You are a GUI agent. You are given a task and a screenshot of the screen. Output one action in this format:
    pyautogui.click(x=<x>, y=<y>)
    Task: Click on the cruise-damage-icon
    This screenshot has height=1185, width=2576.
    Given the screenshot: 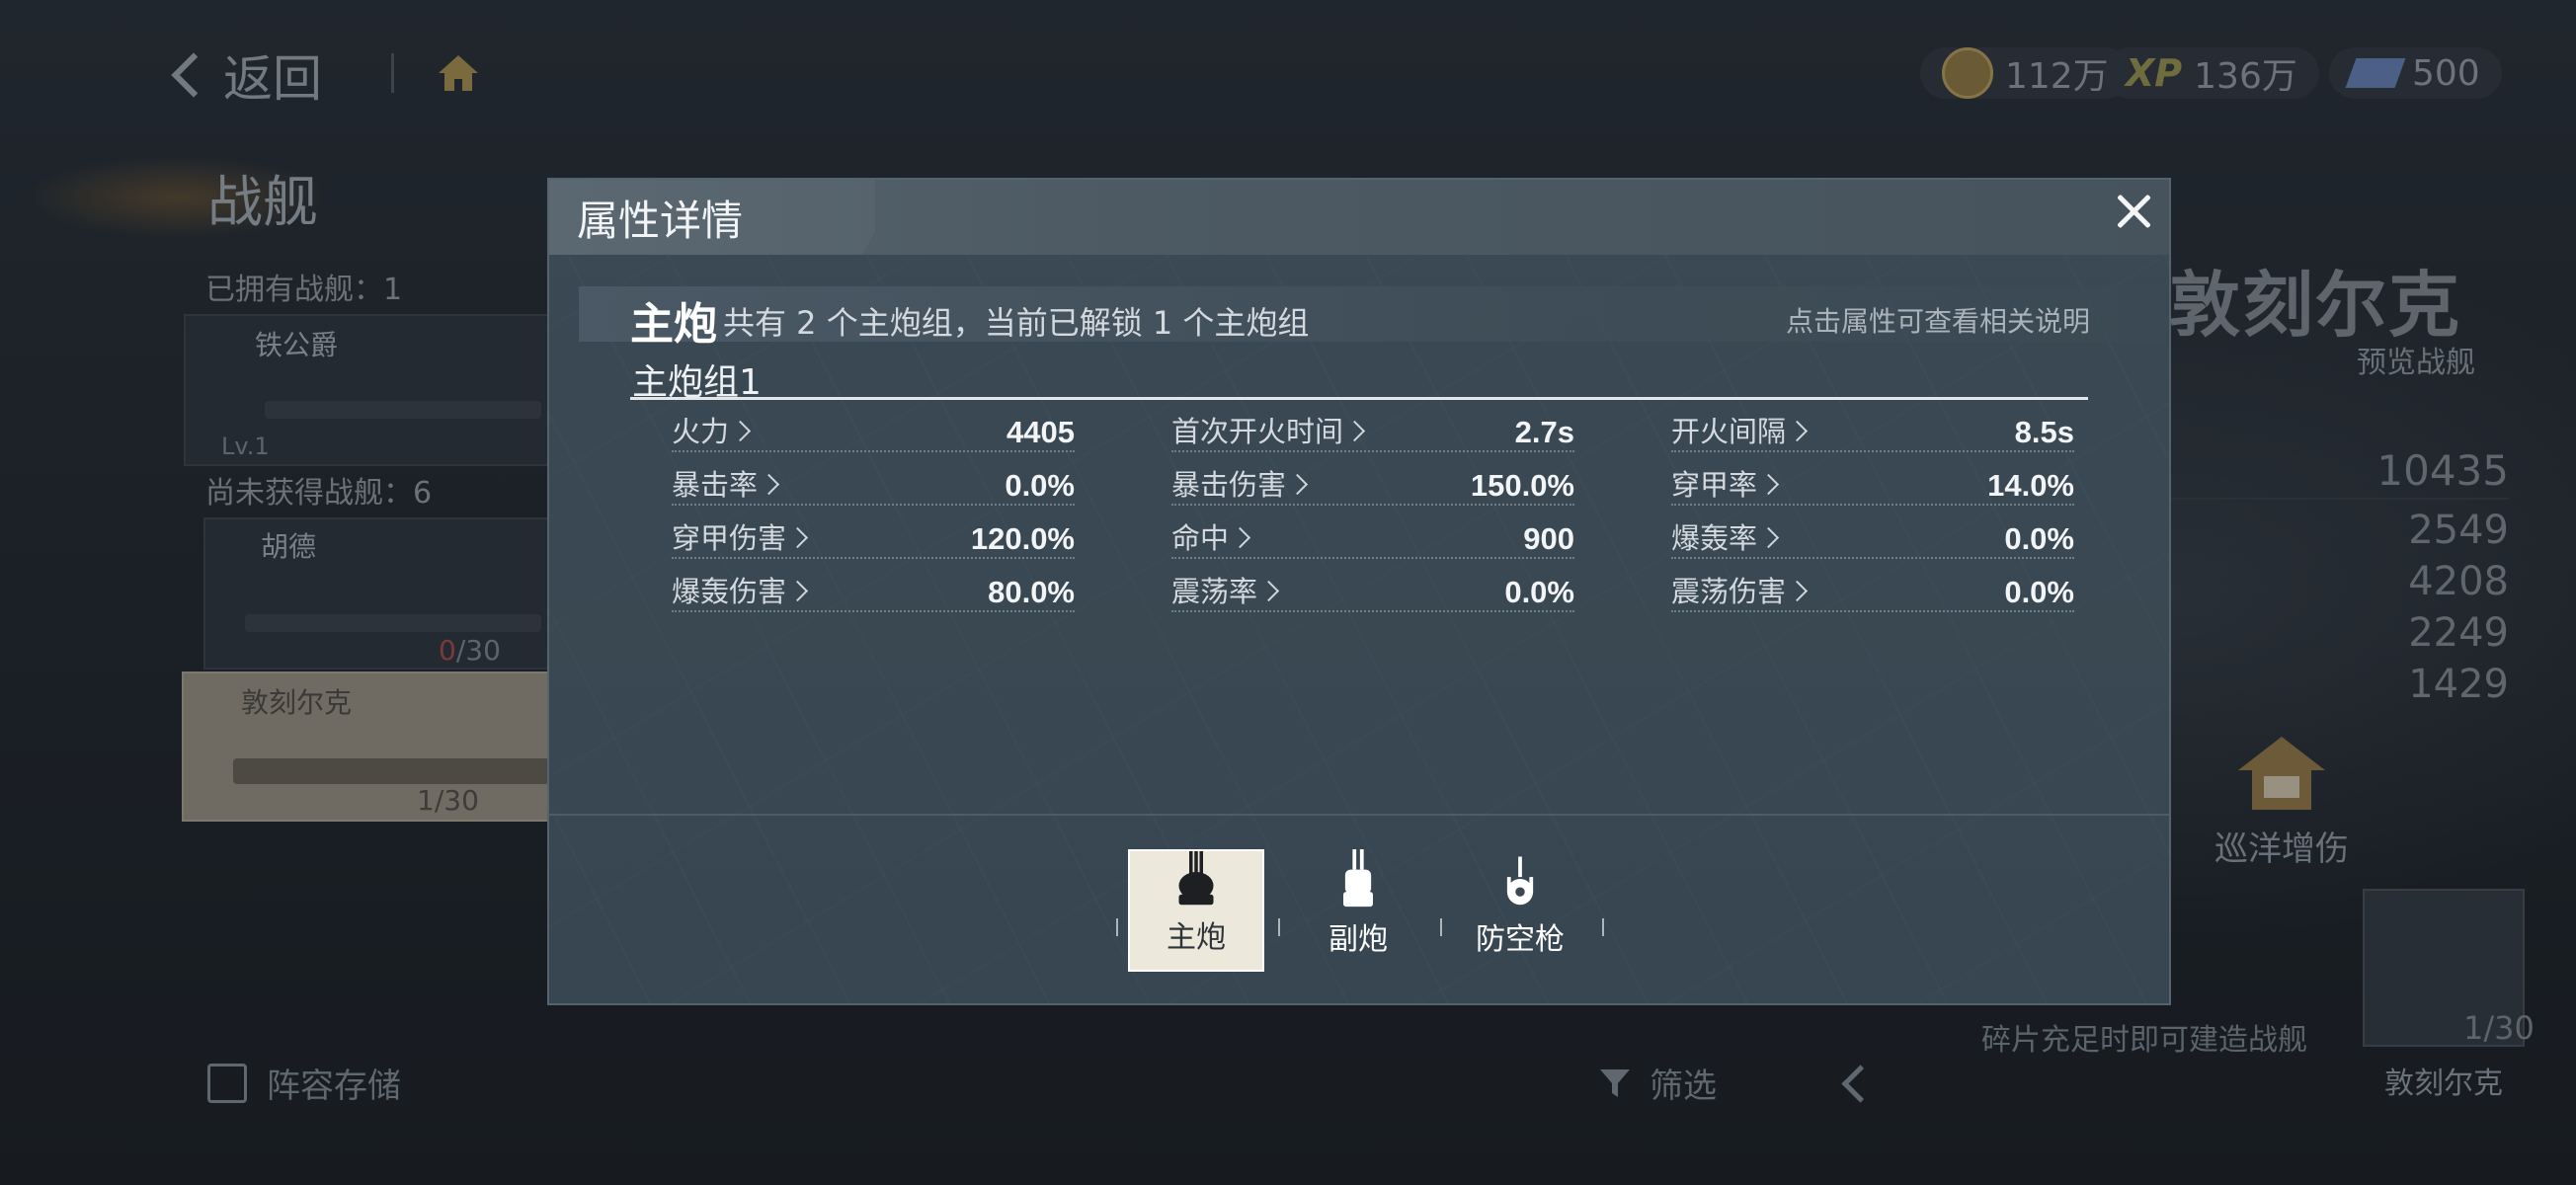 What is the action you would take?
    pyautogui.click(x=2281, y=774)
    